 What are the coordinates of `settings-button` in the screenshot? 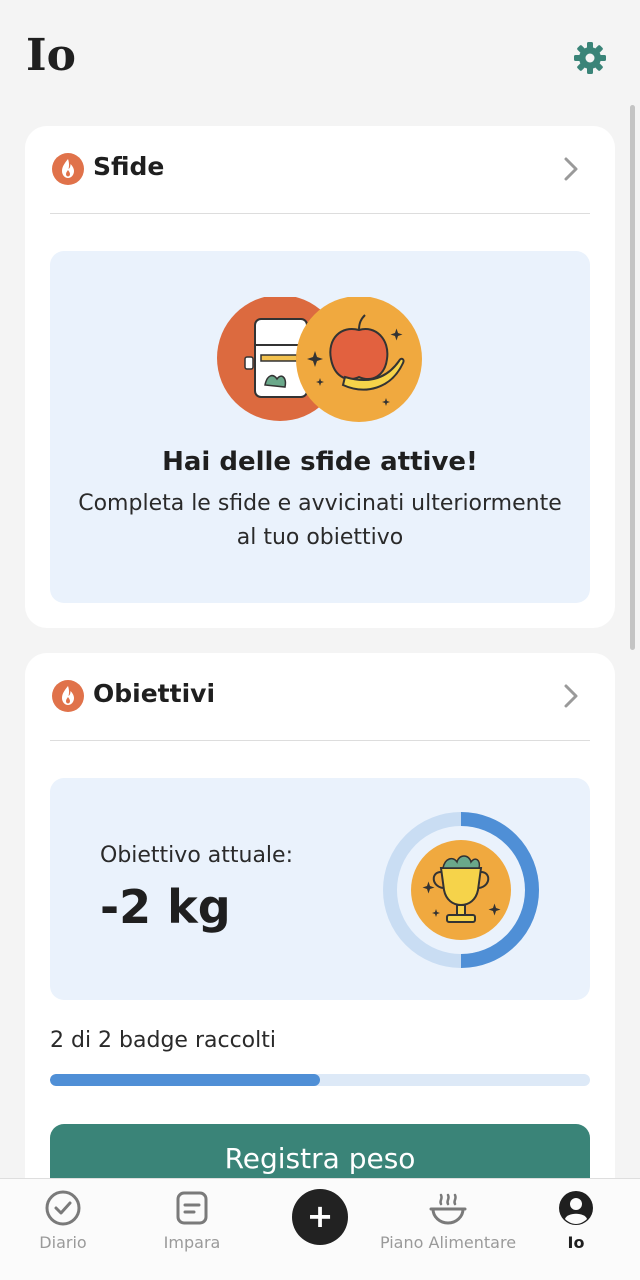 It's located at (590, 58).